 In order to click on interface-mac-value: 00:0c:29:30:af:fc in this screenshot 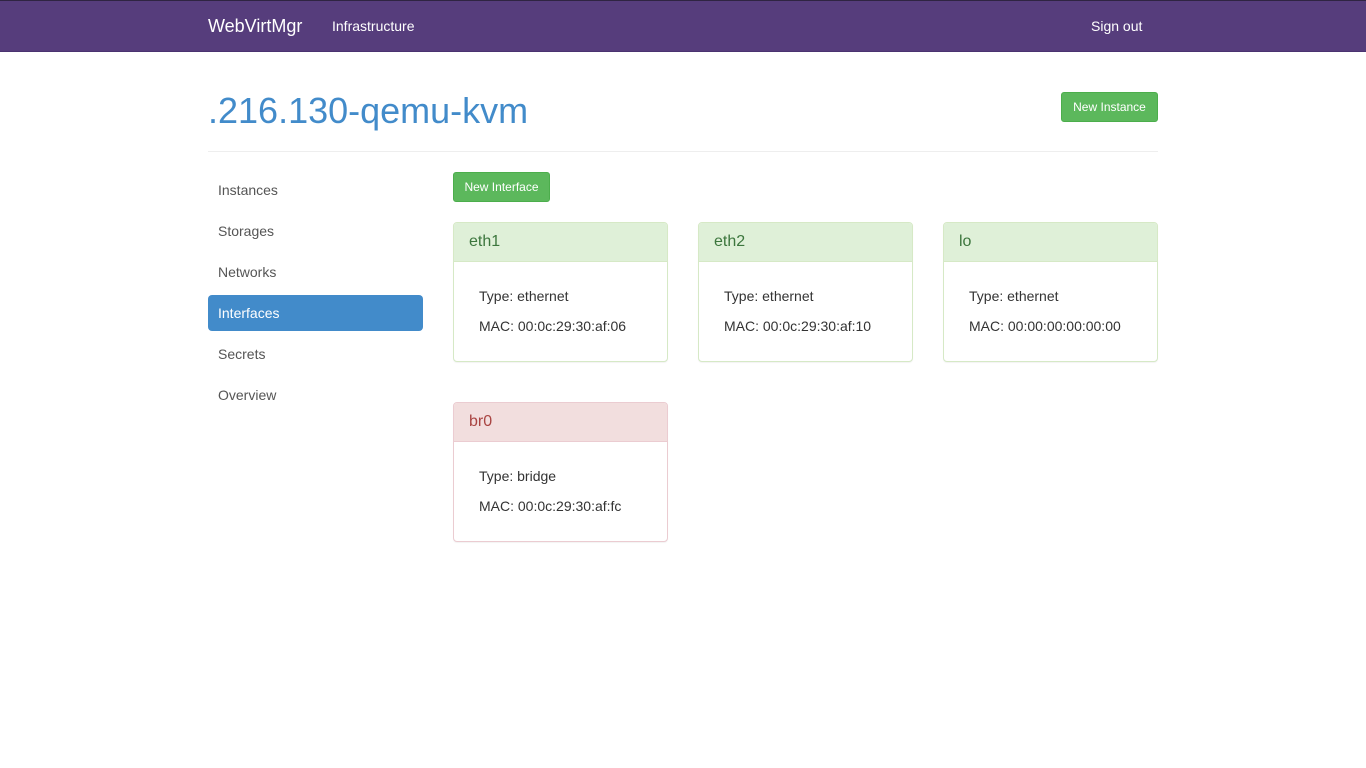, I will do `click(569, 506)`.